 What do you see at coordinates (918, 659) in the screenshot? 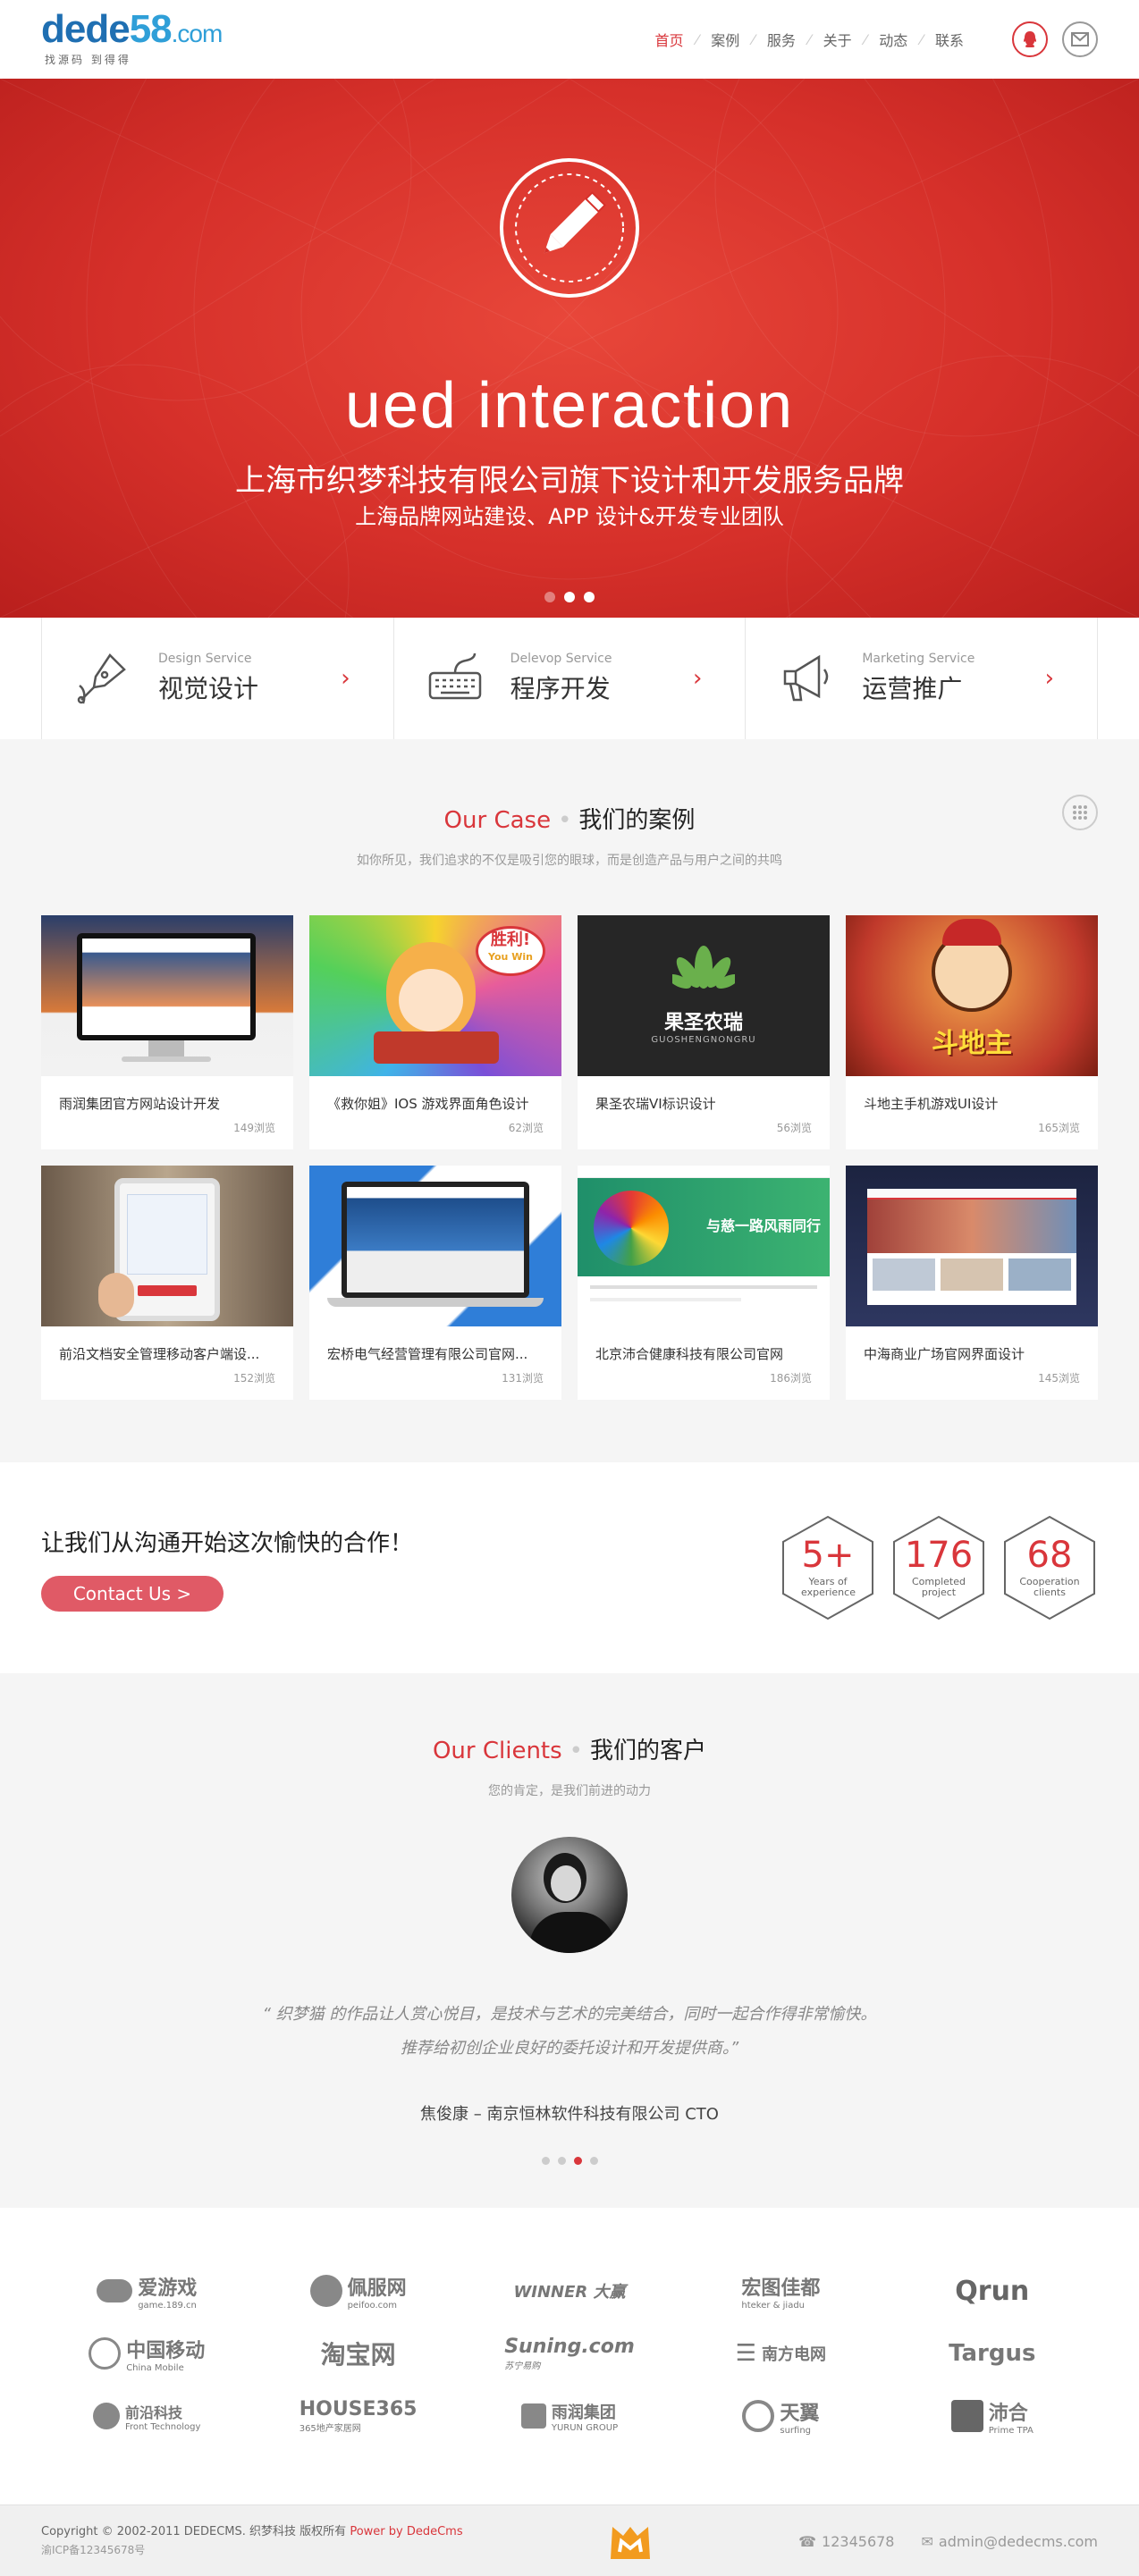
I see `service-en-label: Marketing Service` at bounding box center [918, 659].